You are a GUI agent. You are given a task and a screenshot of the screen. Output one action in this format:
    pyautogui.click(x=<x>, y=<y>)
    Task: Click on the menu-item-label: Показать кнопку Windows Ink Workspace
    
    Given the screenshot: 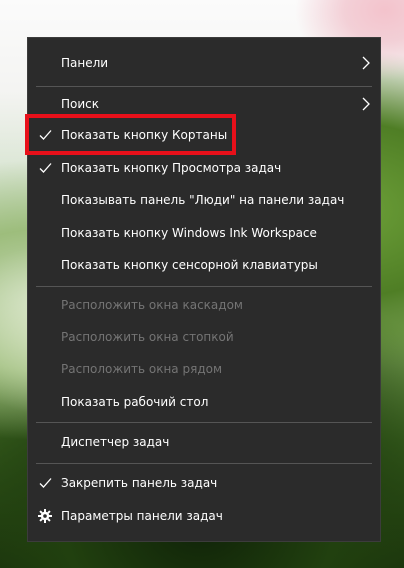 What is the action you would take?
    pyautogui.click(x=189, y=233)
    